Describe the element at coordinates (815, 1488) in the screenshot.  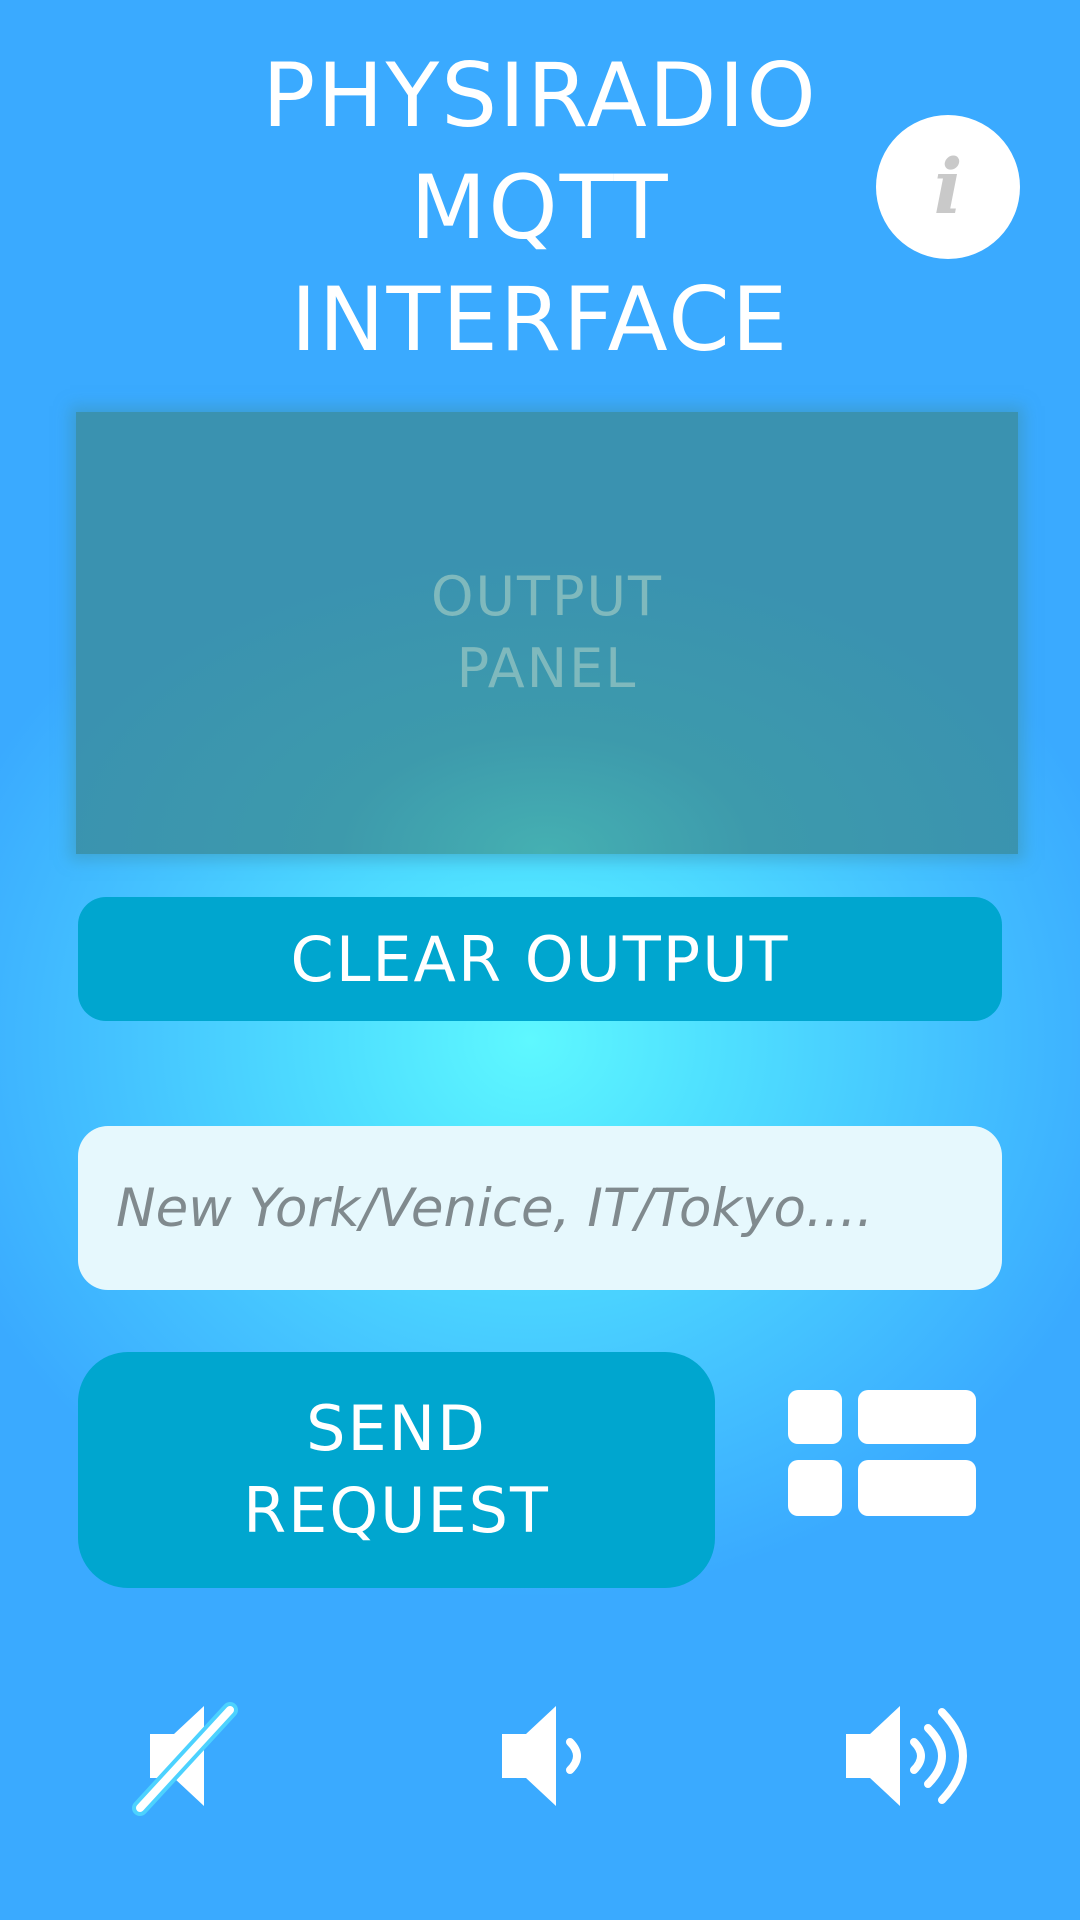
I see `grid-cell-small-bottom` at that location.